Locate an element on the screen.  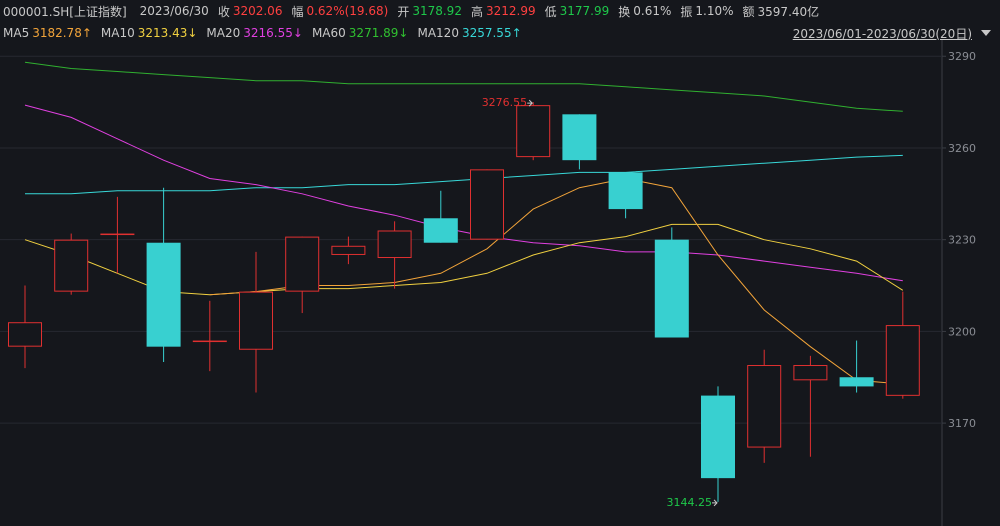
change-value: 0.62%(19.68) is located at coordinates (347, 11).